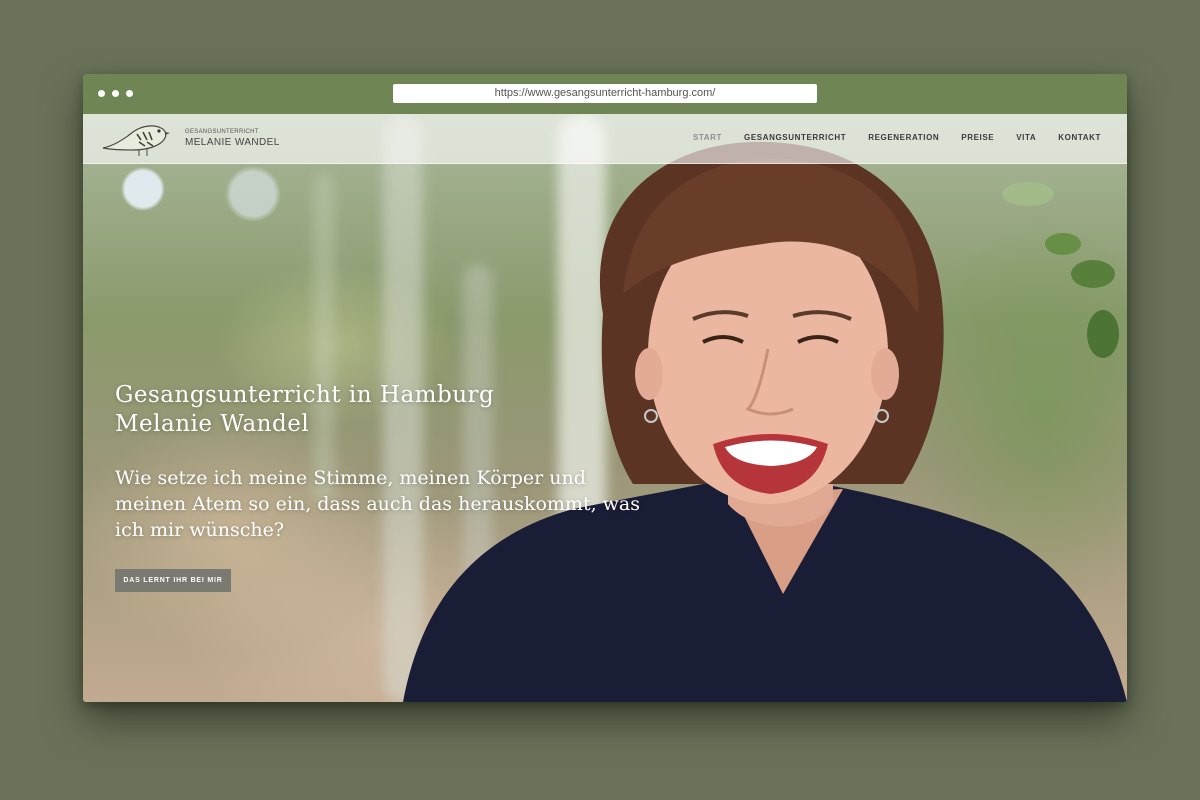 This screenshot has width=1200, height=800. Describe the element at coordinates (232, 142) in the screenshot. I see `logo-name: MELANIE WANDEL` at that location.